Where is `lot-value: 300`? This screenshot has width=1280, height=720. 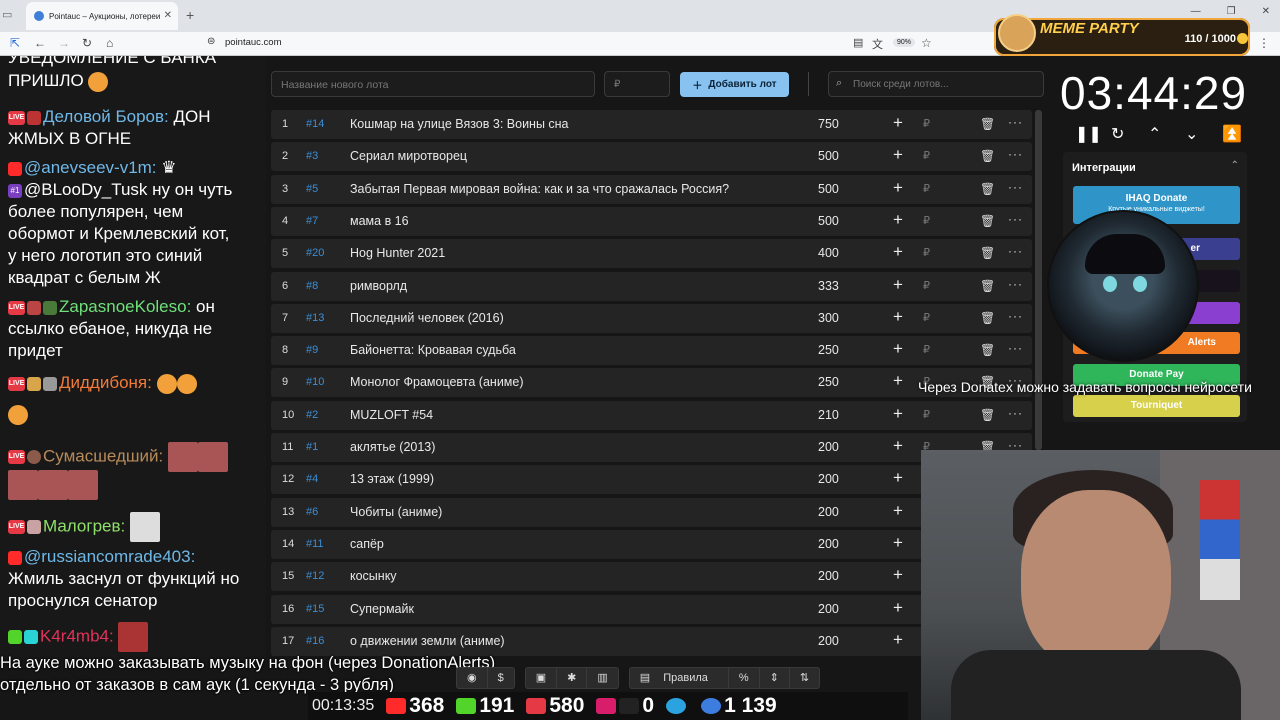 lot-value: 300 is located at coordinates (828, 318).